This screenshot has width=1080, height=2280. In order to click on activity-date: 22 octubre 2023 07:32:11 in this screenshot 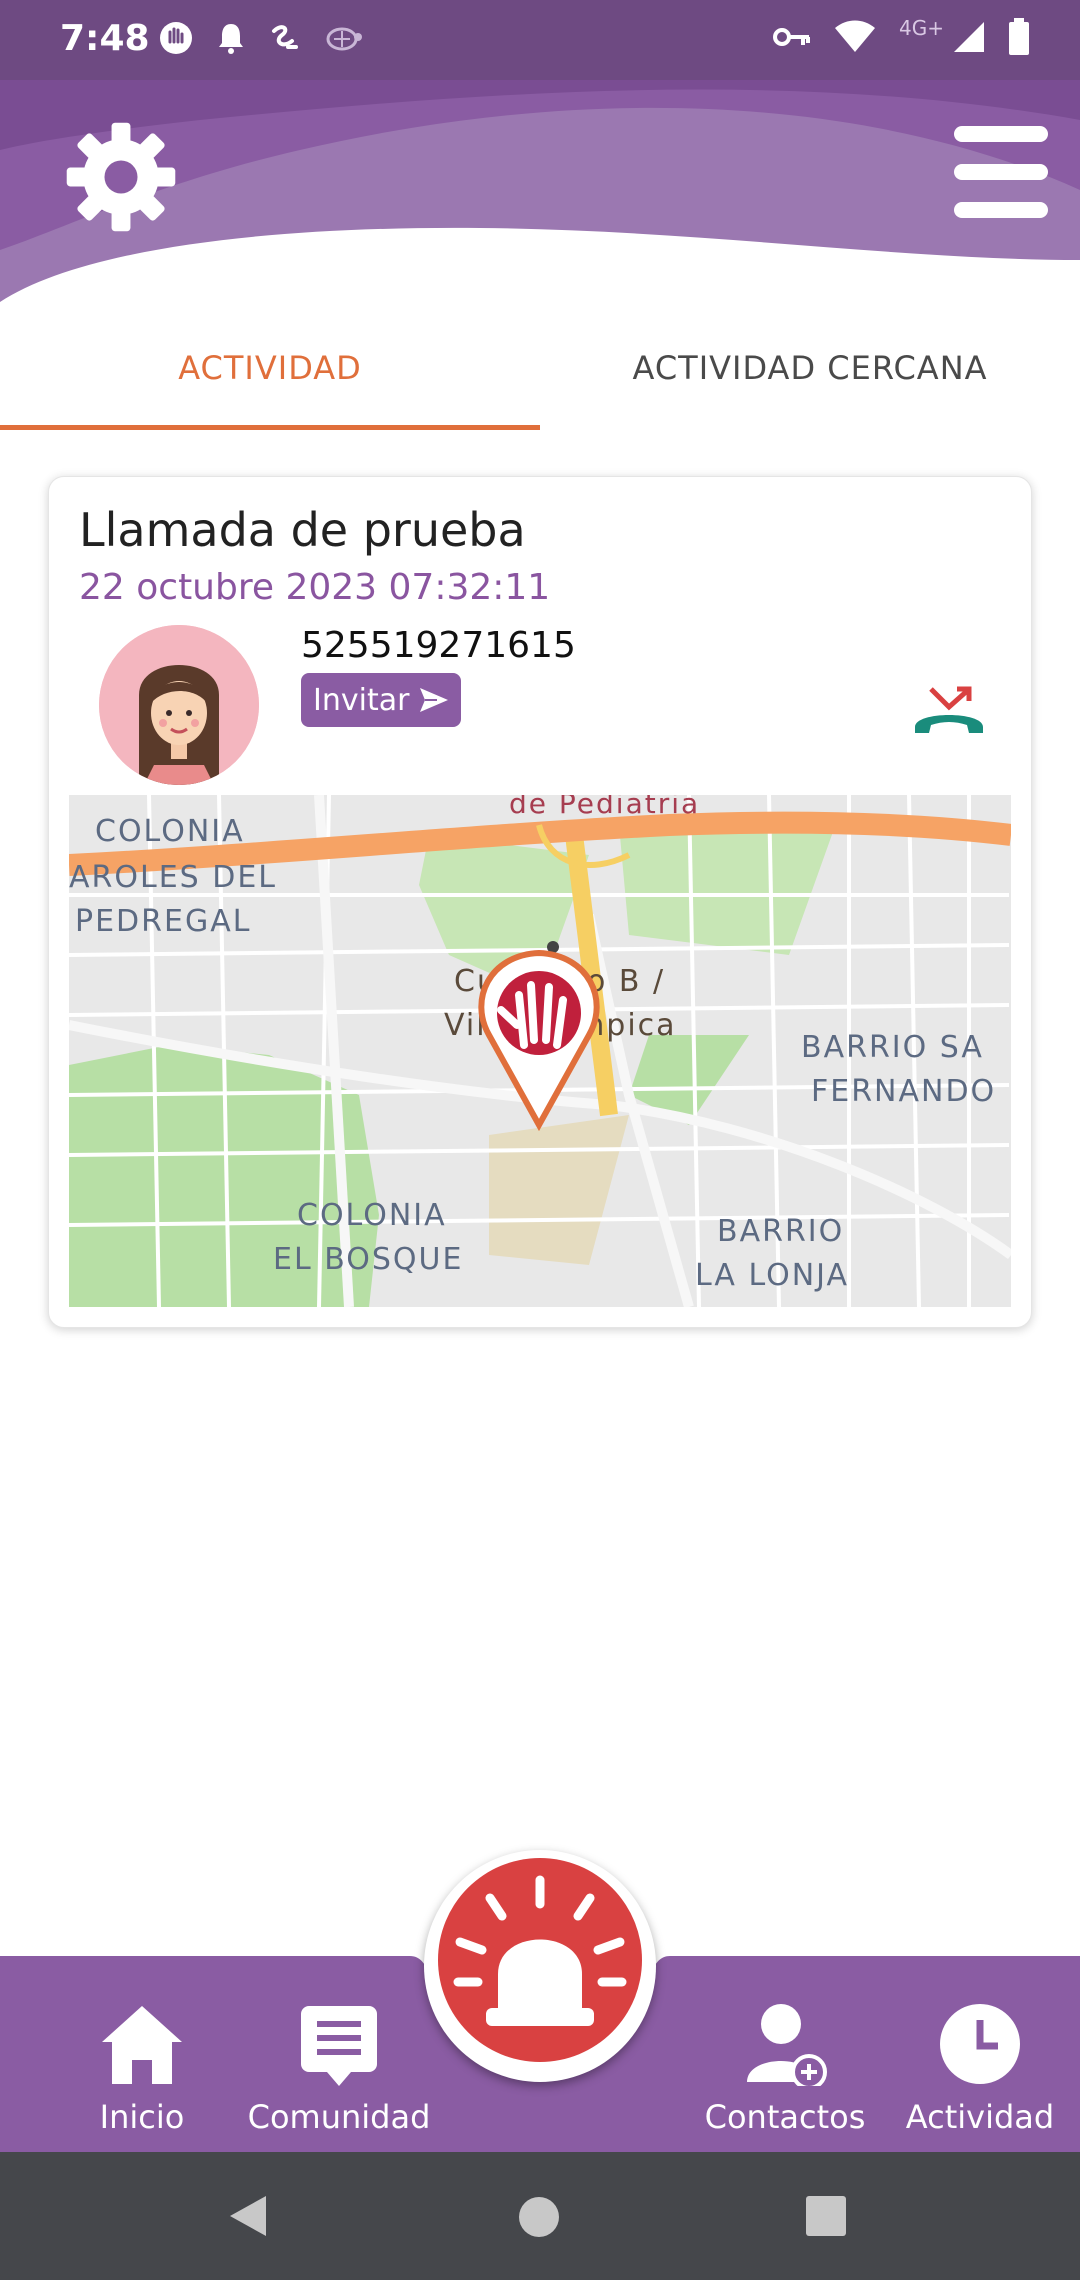, I will do `click(315, 587)`.